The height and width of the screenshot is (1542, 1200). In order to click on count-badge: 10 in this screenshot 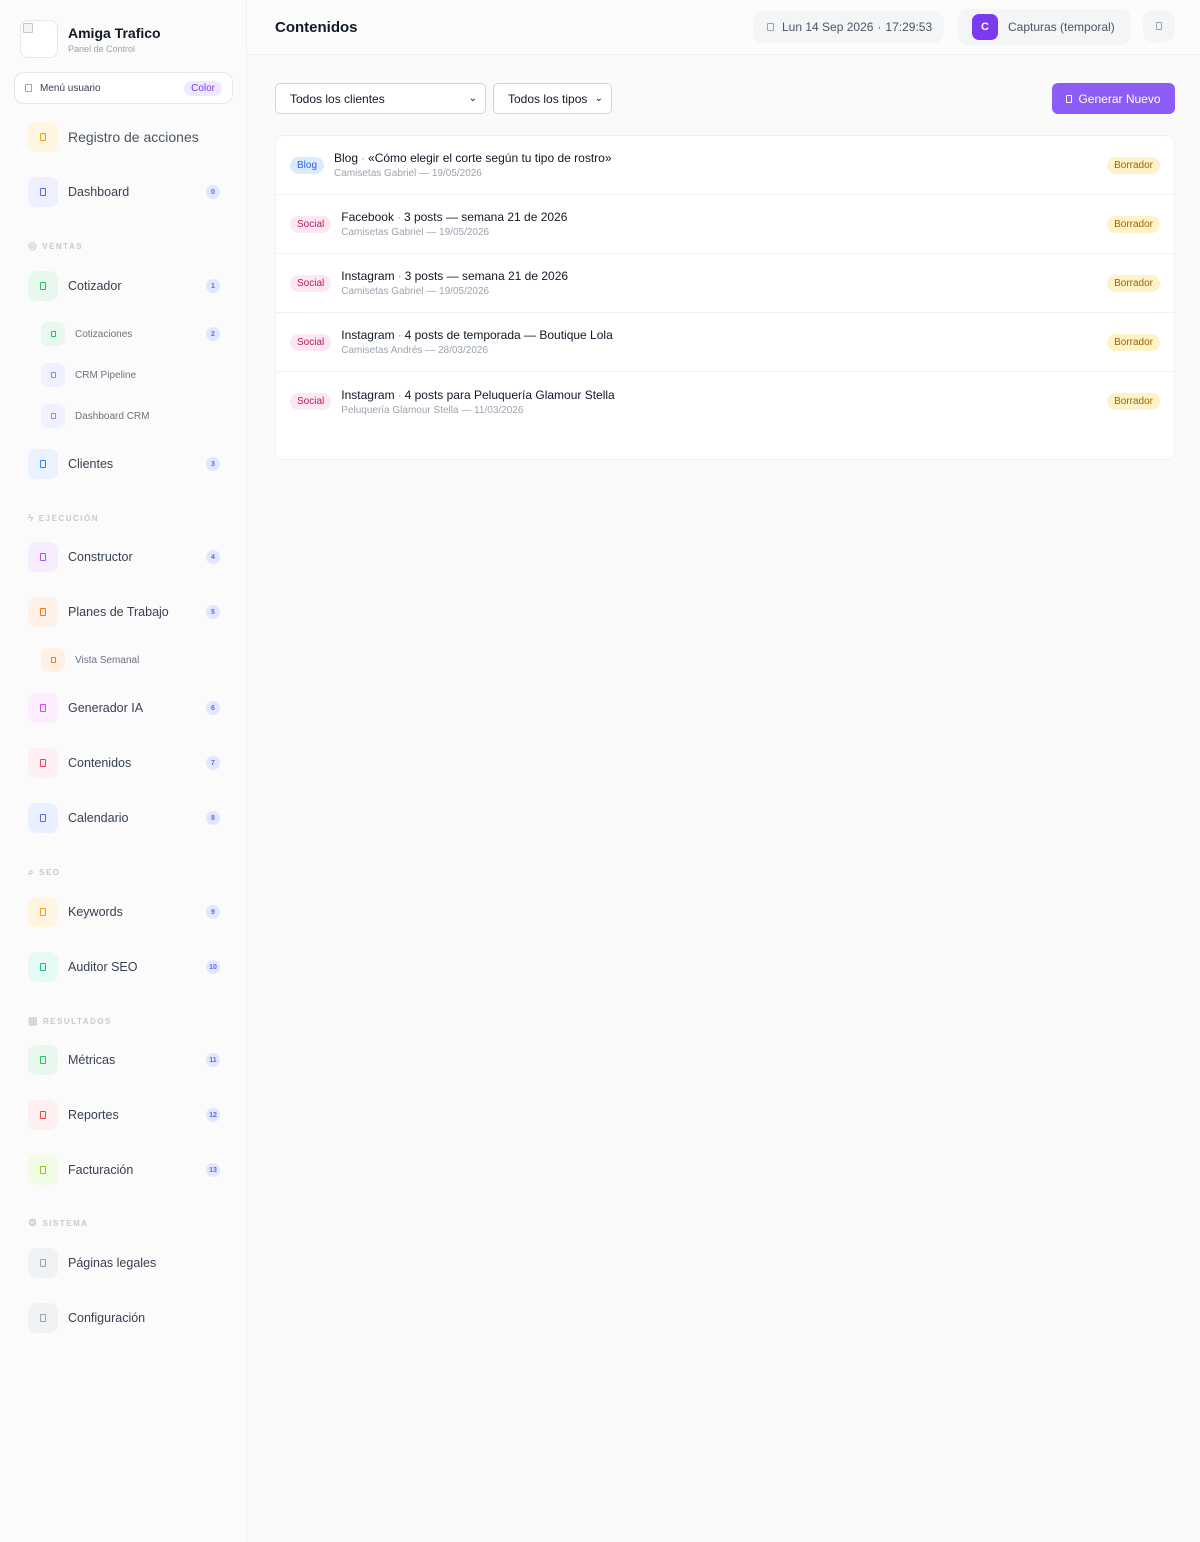, I will do `click(213, 967)`.